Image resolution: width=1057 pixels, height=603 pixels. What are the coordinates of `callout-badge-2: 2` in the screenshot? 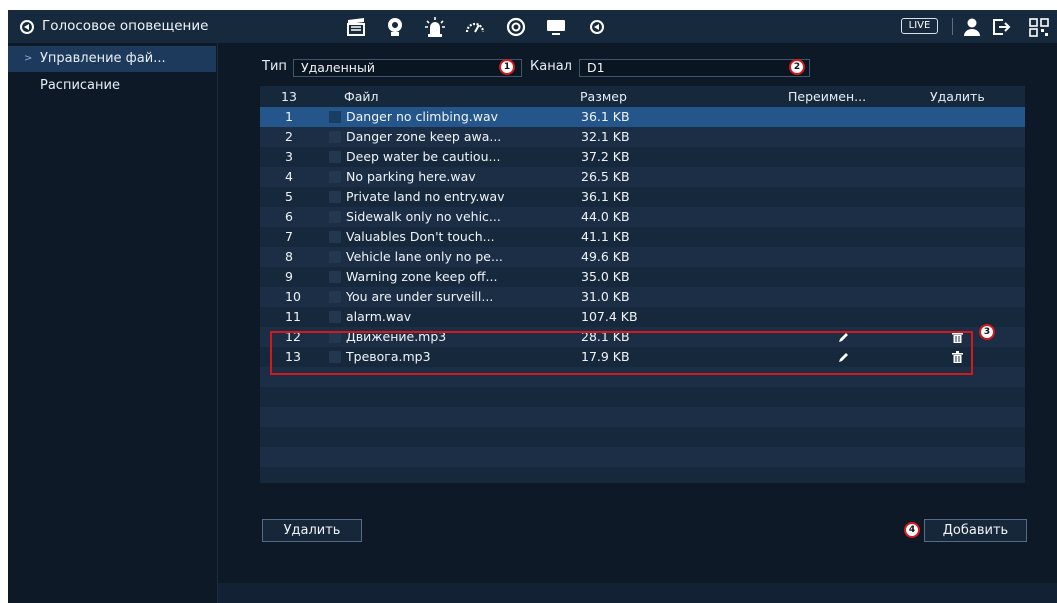 It's located at (797, 67).